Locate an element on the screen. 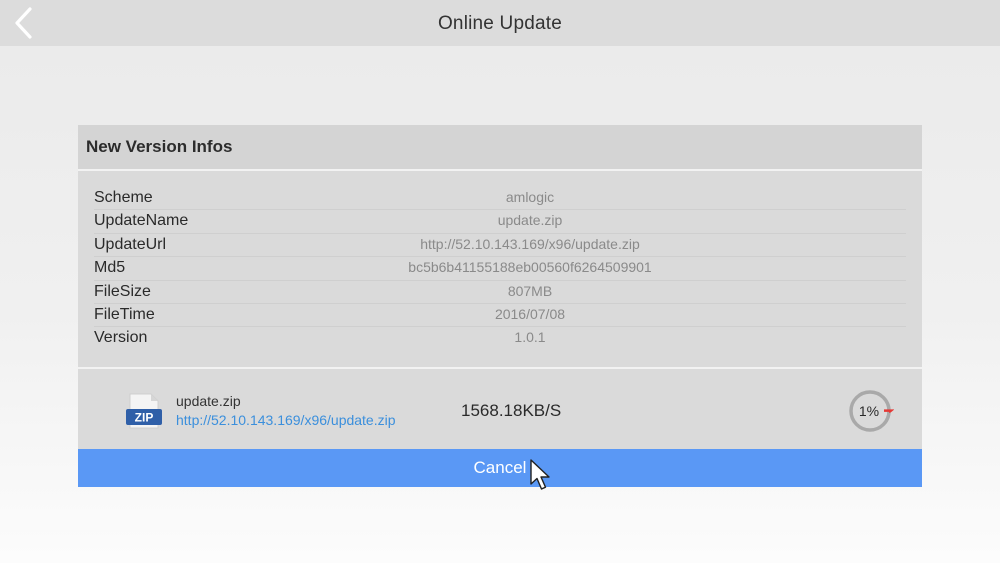 Image resolution: width=1000 pixels, height=563 pixels. info-value: amlogic is located at coordinates (530, 197).